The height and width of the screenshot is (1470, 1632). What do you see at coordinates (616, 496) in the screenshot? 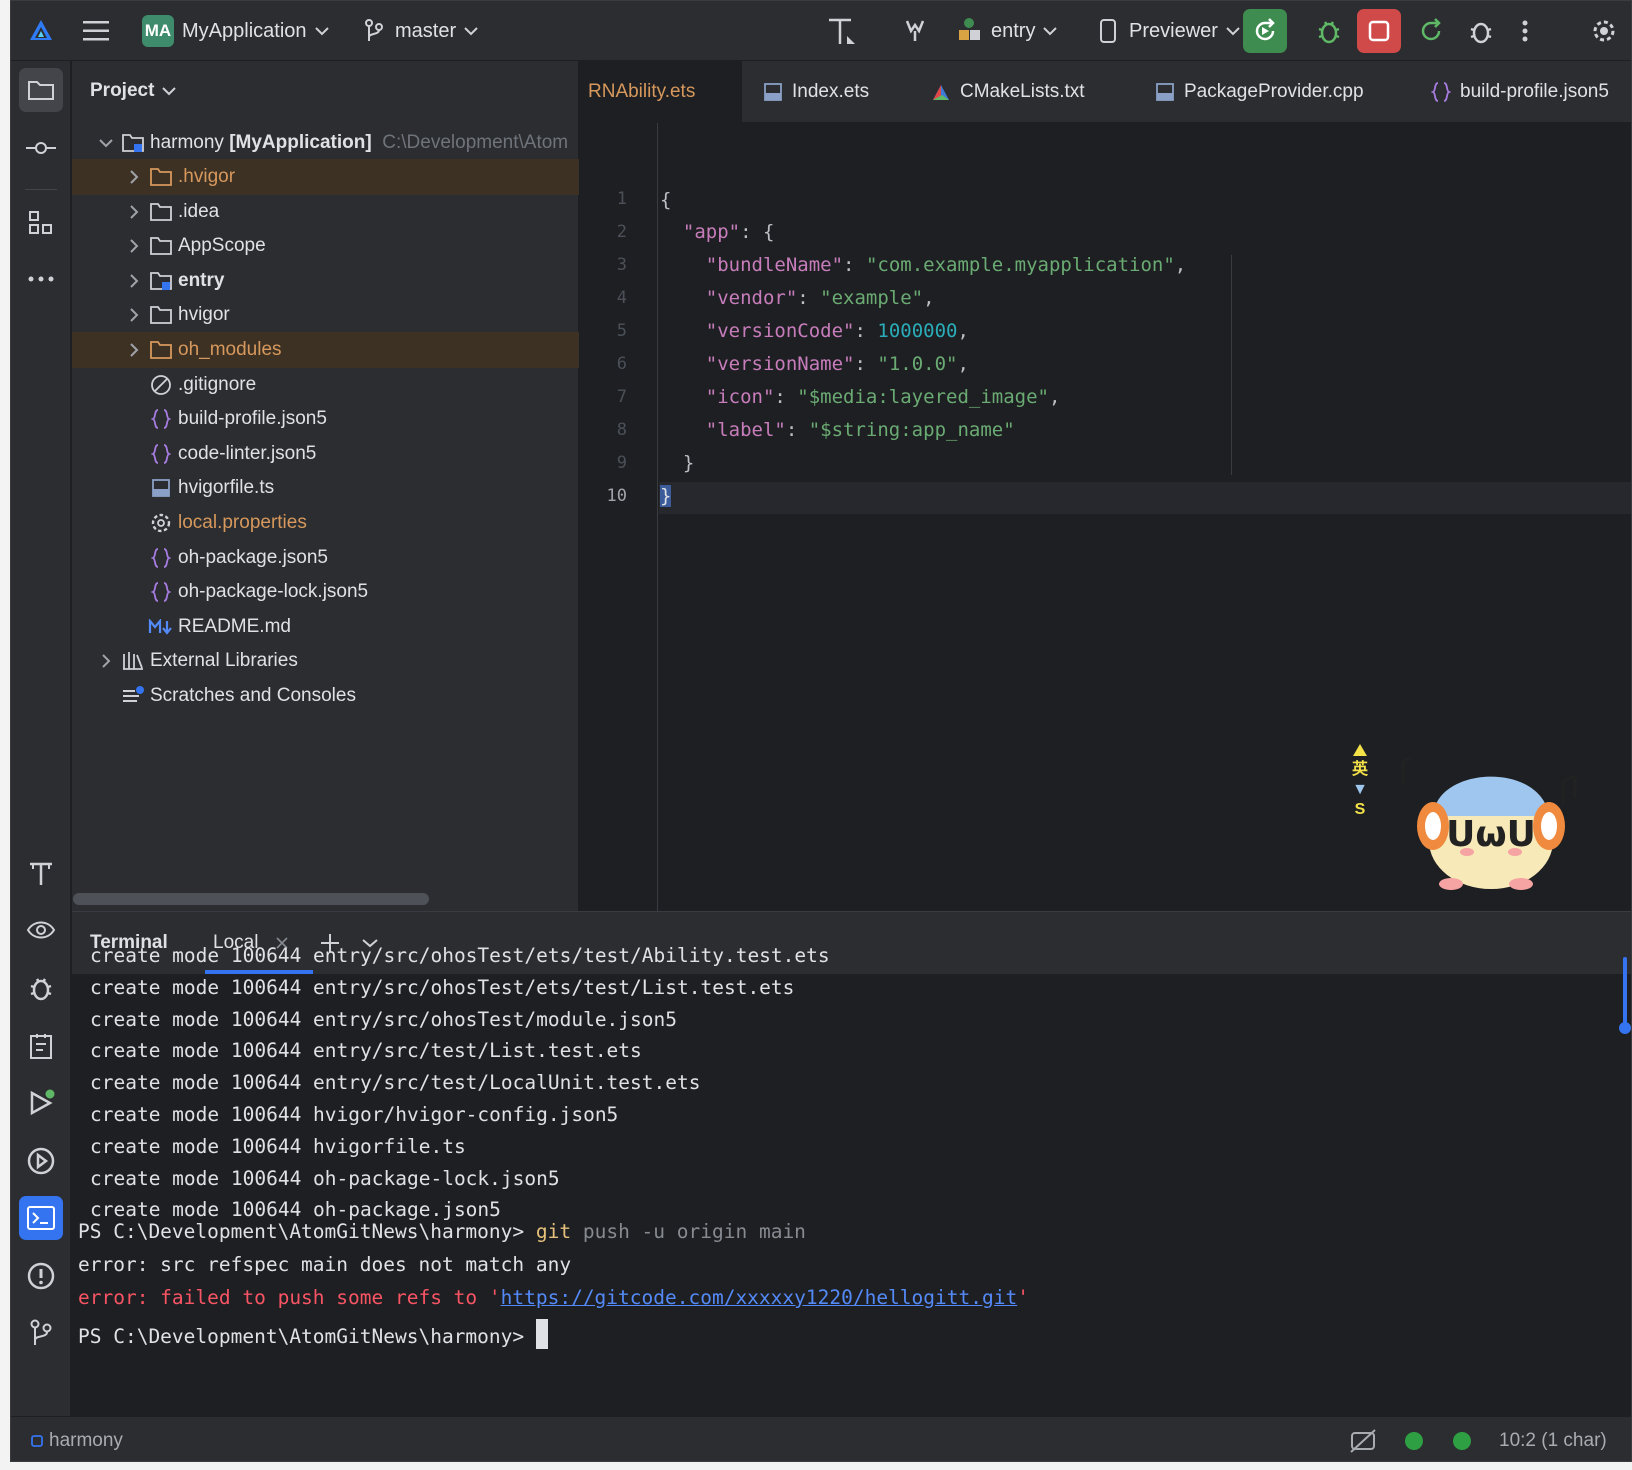
I see `line-number: 10` at bounding box center [616, 496].